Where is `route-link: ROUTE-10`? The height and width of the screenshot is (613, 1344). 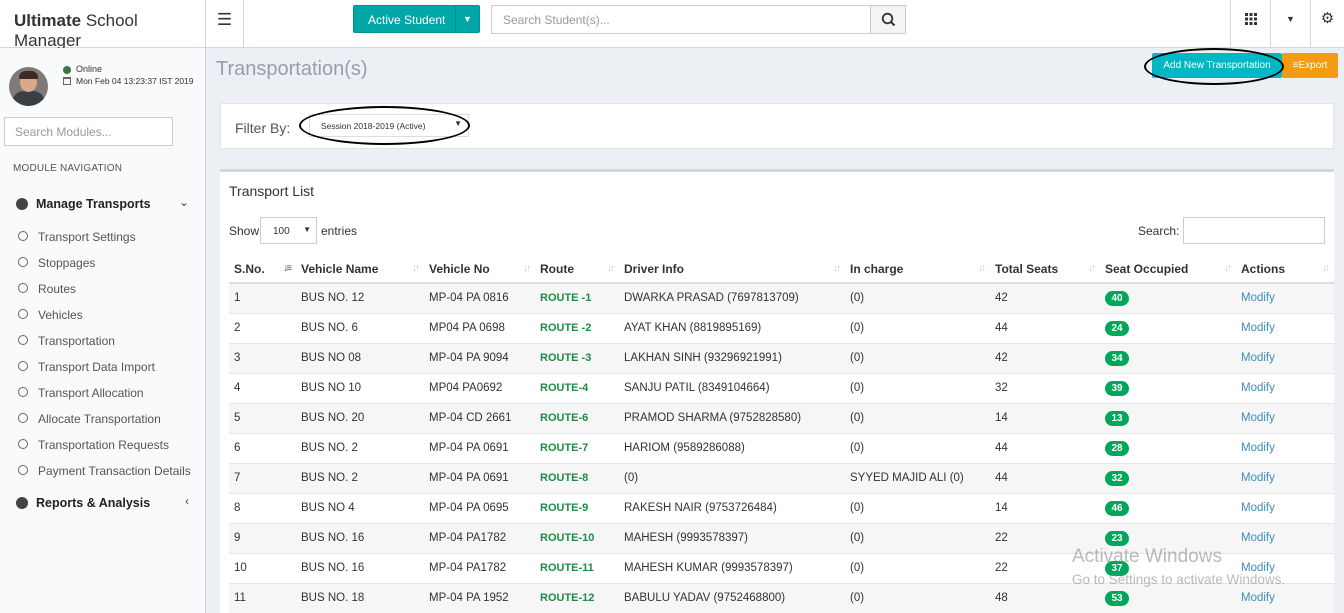
route-link: ROUTE-10 is located at coordinates (577, 537).